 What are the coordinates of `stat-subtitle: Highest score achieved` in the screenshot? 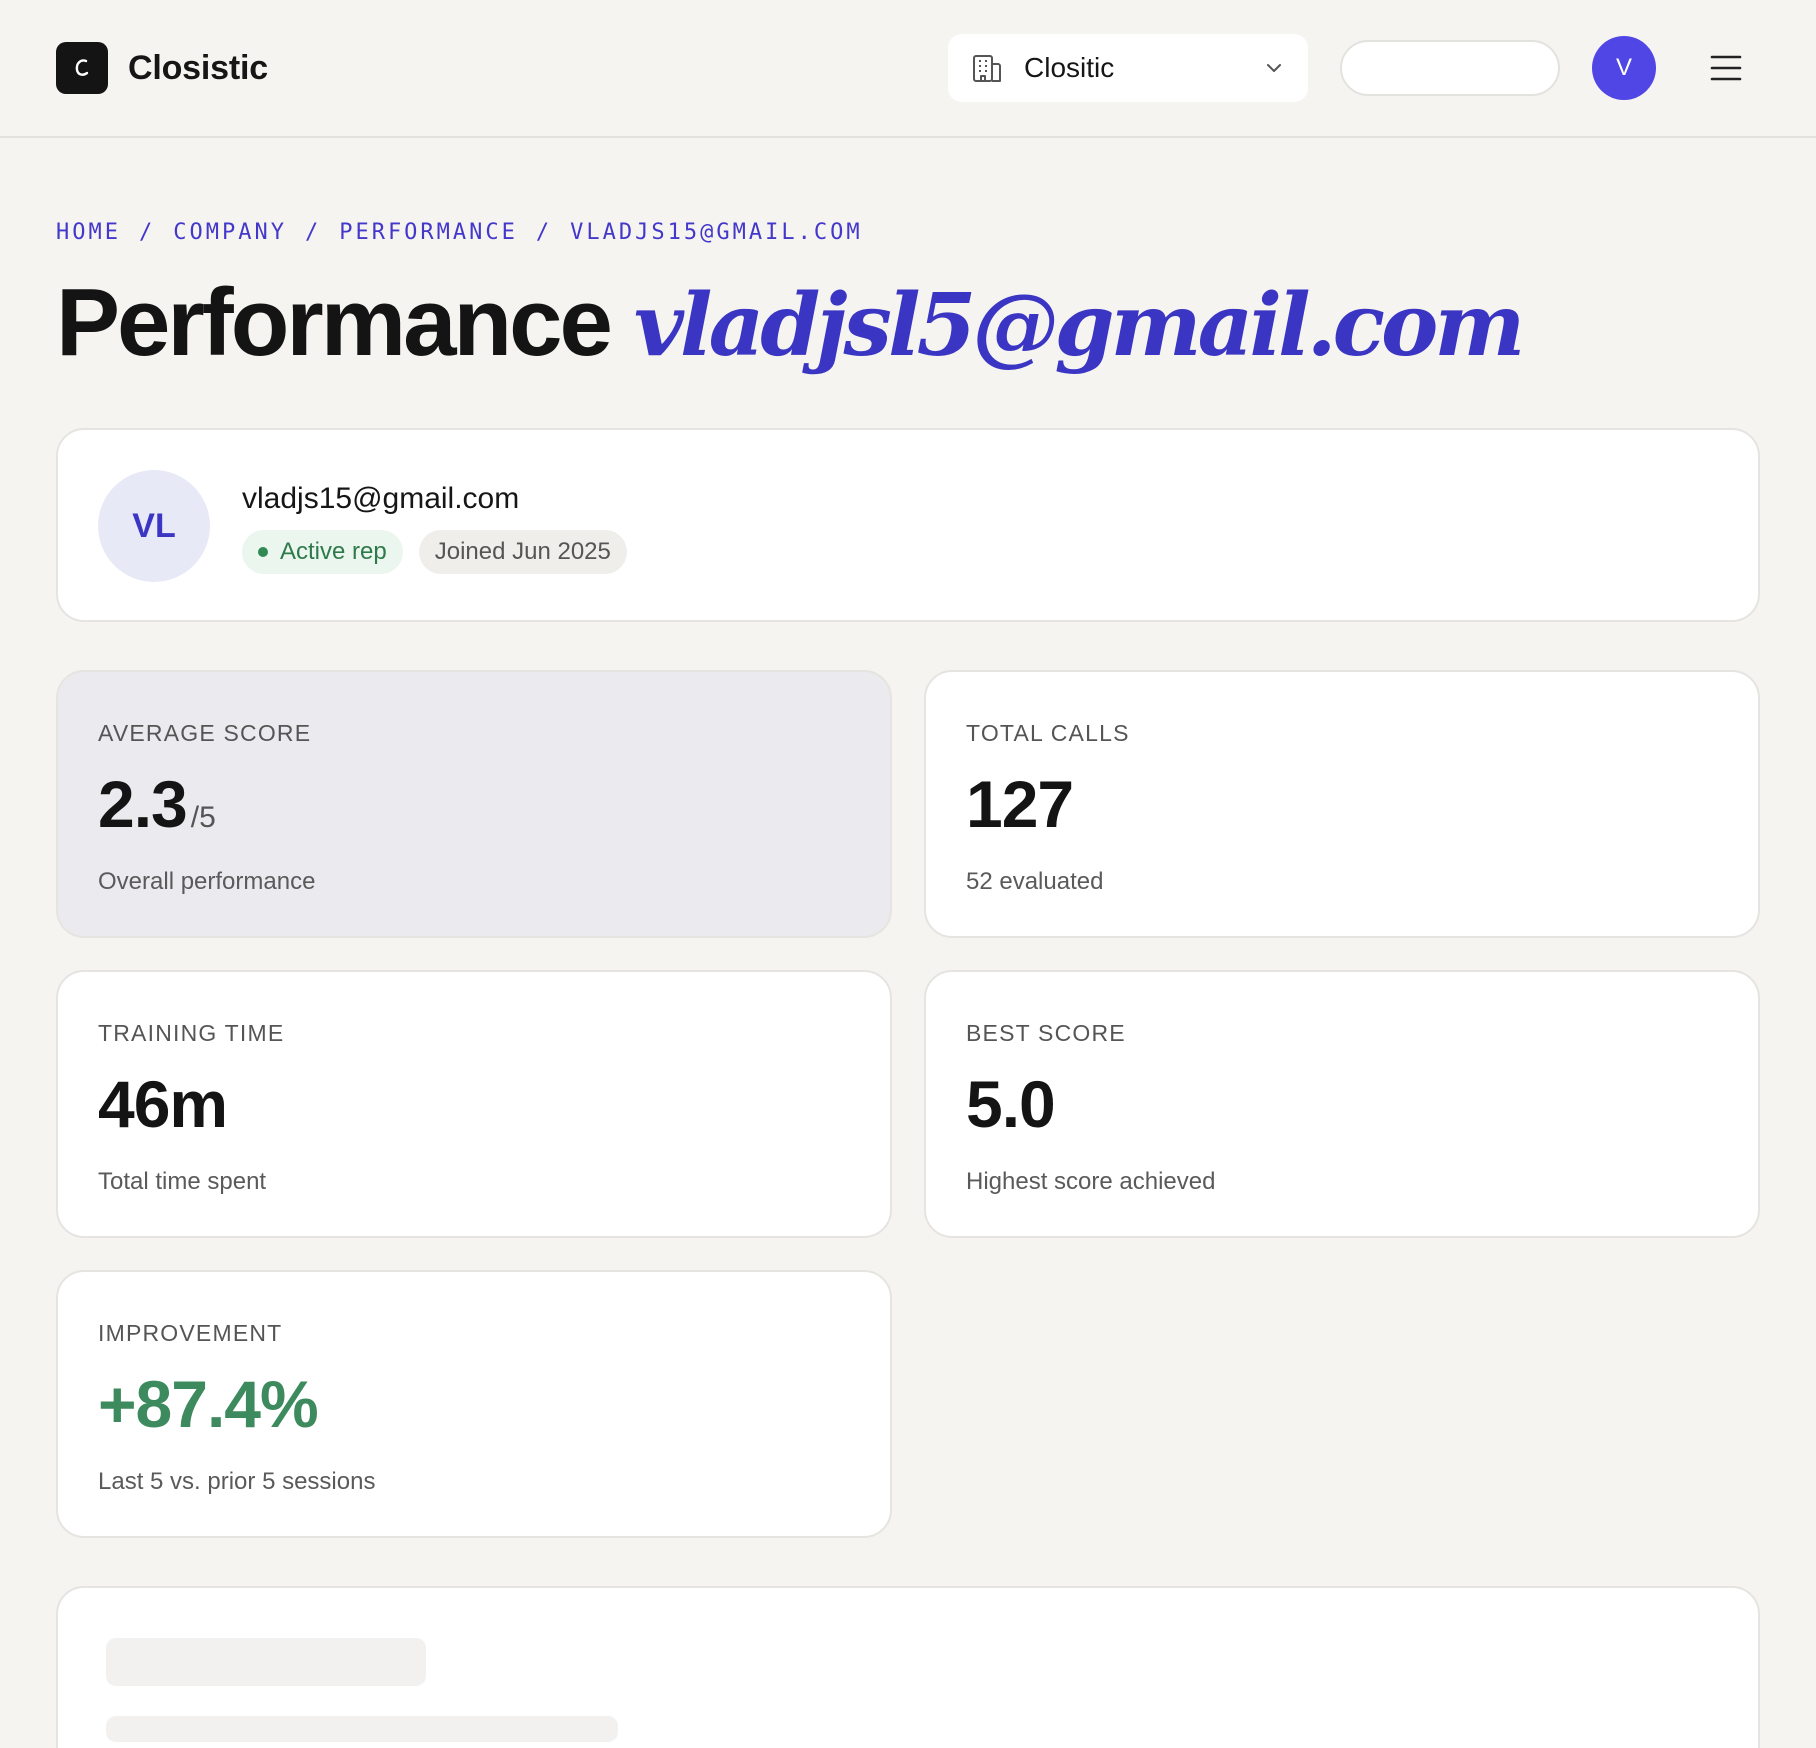 It's located at (1091, 1181).